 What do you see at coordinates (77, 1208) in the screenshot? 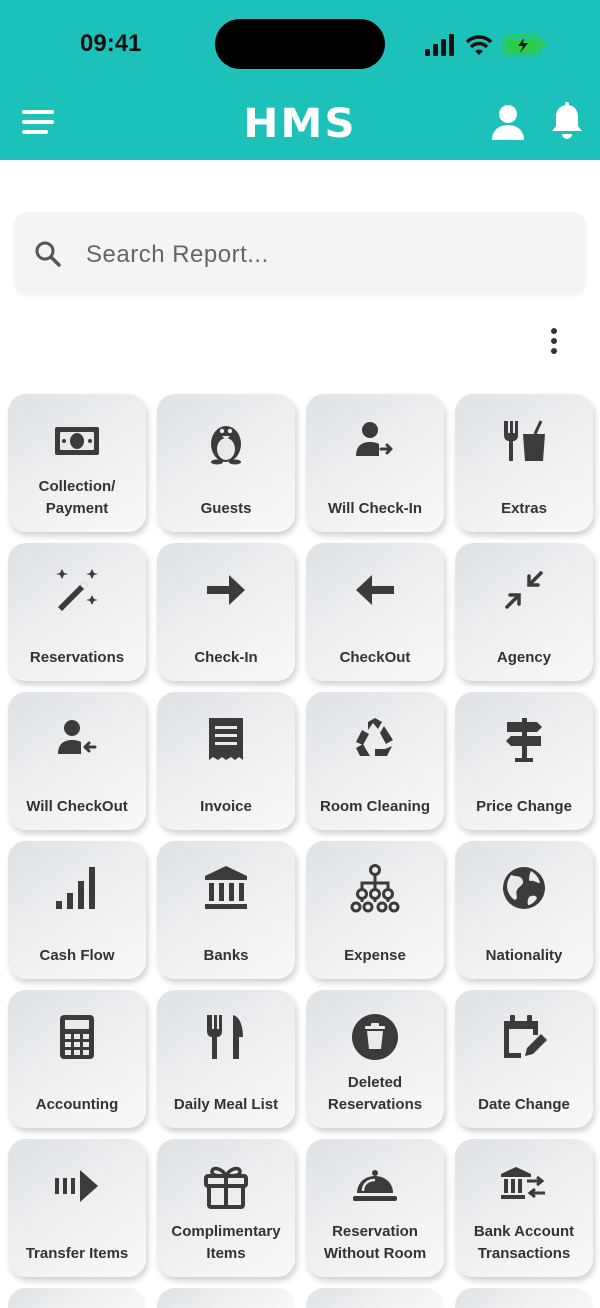
I see `tile-transfer-items: Transfer Items` at bounding box center [77, 1208].